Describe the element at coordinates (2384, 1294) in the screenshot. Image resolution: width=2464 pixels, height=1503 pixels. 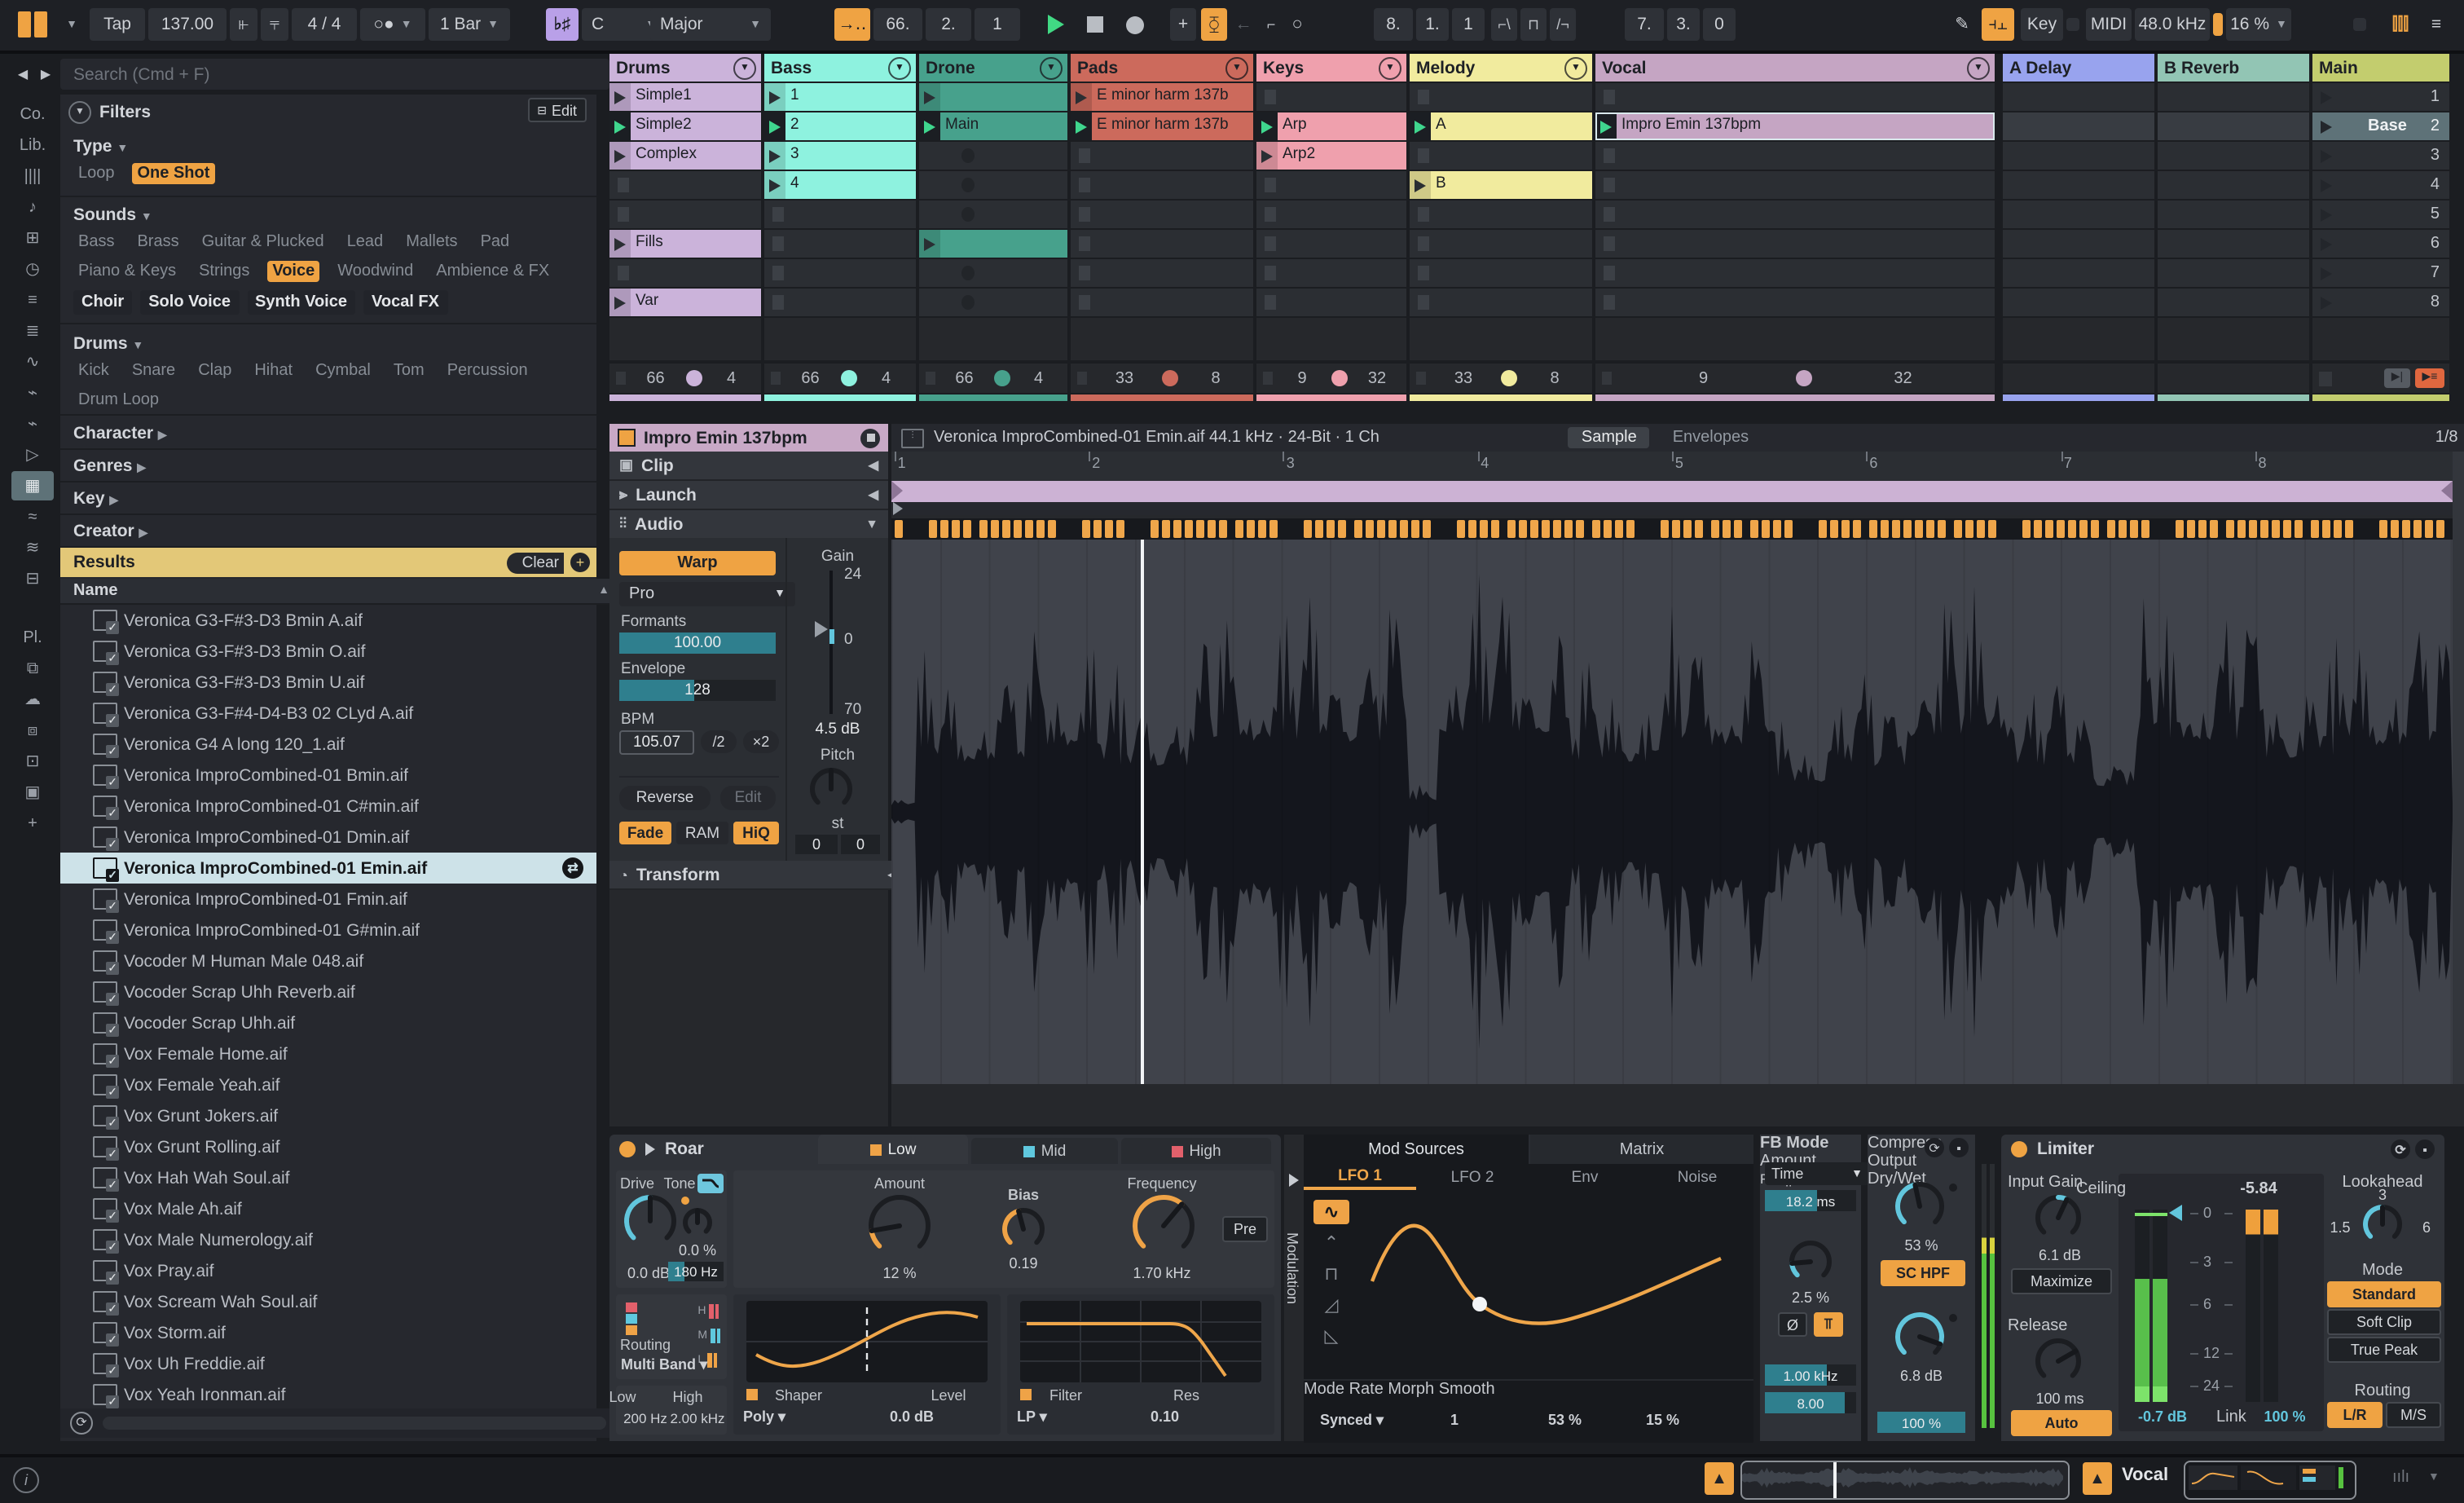
I see `mode-standard-button: Standard` at that location.